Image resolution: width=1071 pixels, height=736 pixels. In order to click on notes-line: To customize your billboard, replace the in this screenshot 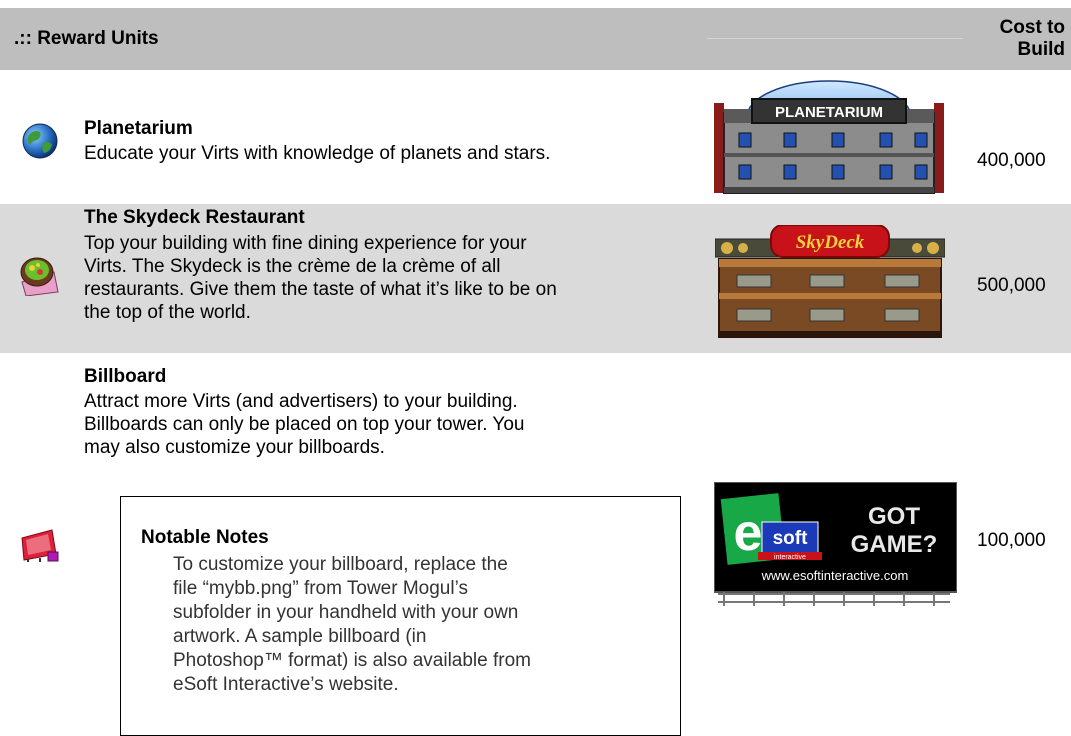, I will do `click(340, 564)`.